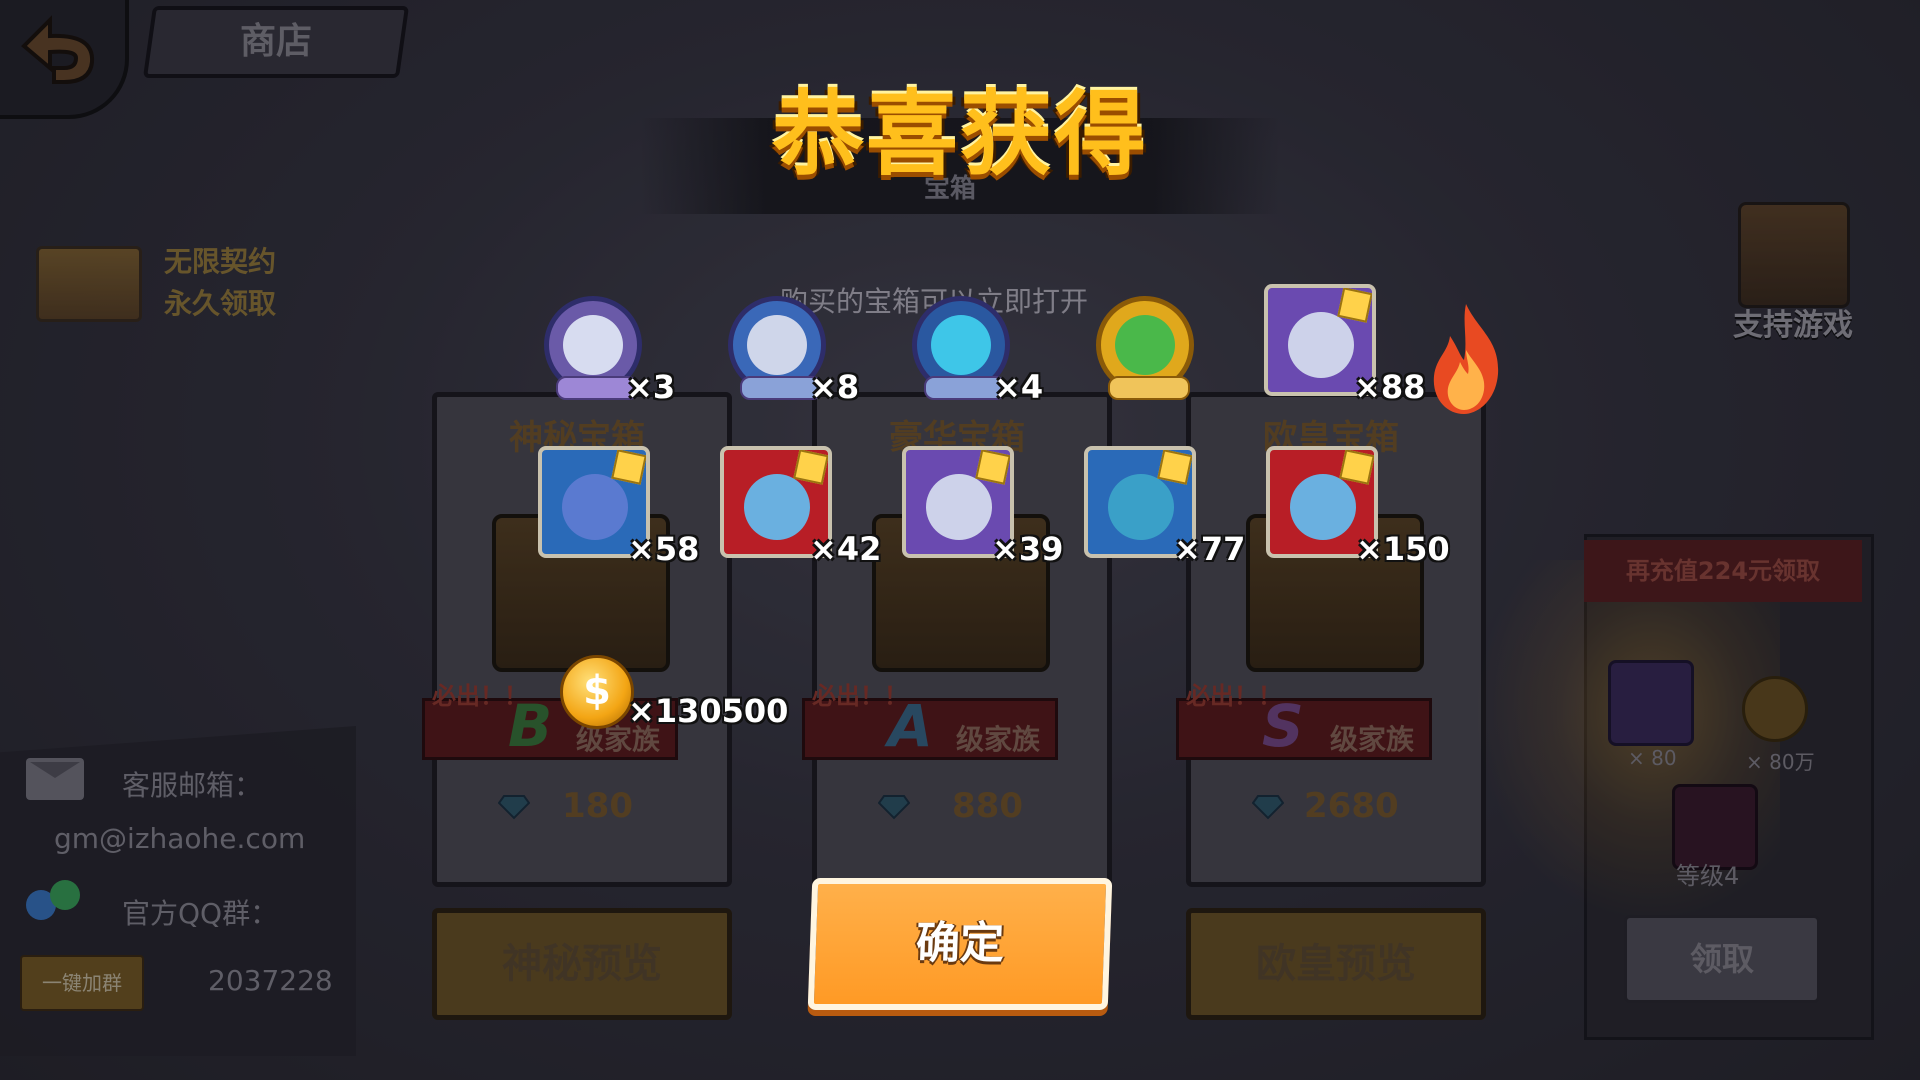 The image size is (1920, 1080). I want to click on reward-item: ×39, so click(982, 507).